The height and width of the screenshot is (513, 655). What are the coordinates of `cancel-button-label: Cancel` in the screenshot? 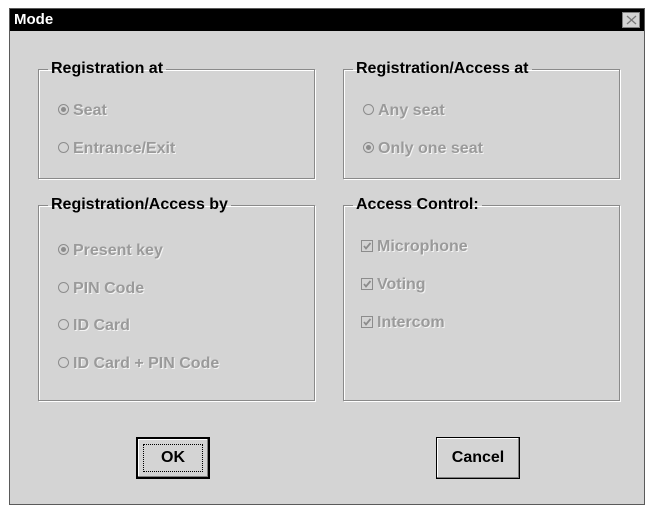 It's located at (478, 457).